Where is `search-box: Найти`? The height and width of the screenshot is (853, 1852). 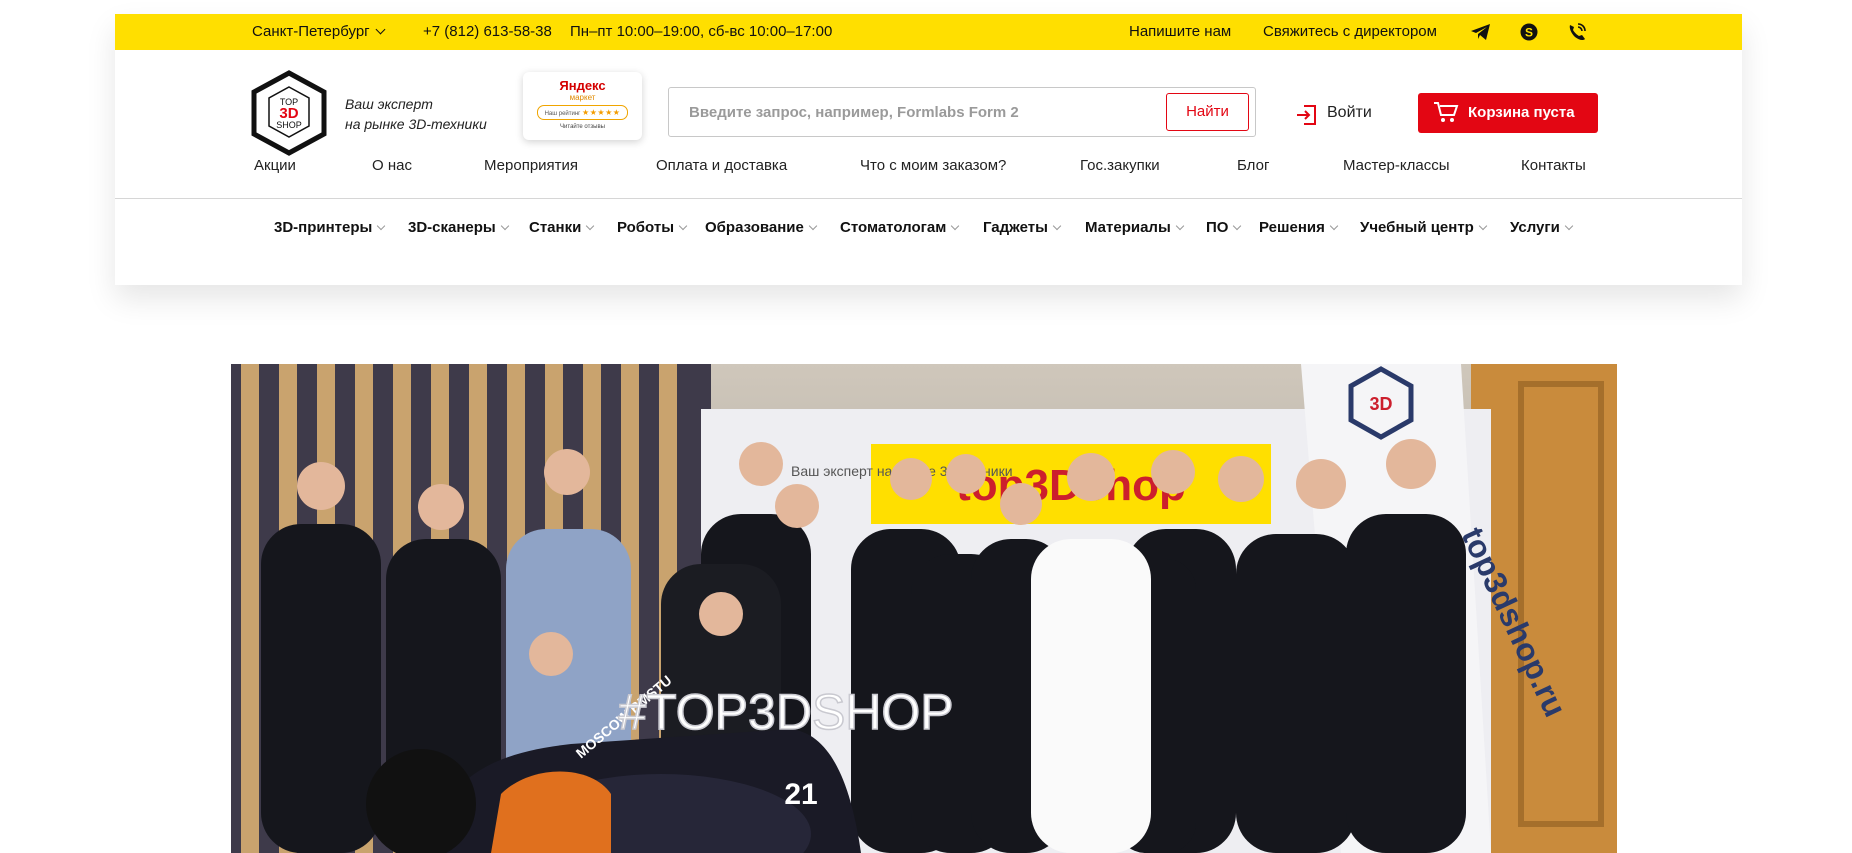
search-box: Найти is located at coordinates (962, 112).